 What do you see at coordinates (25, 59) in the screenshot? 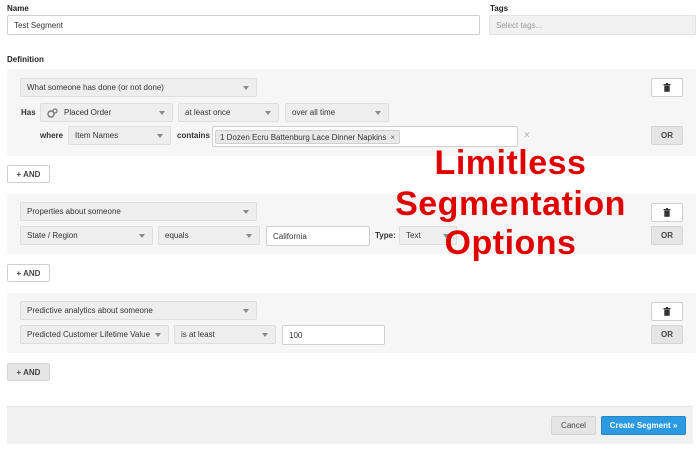
I see `definition-label: Definition` at bounding box center [25, 59].